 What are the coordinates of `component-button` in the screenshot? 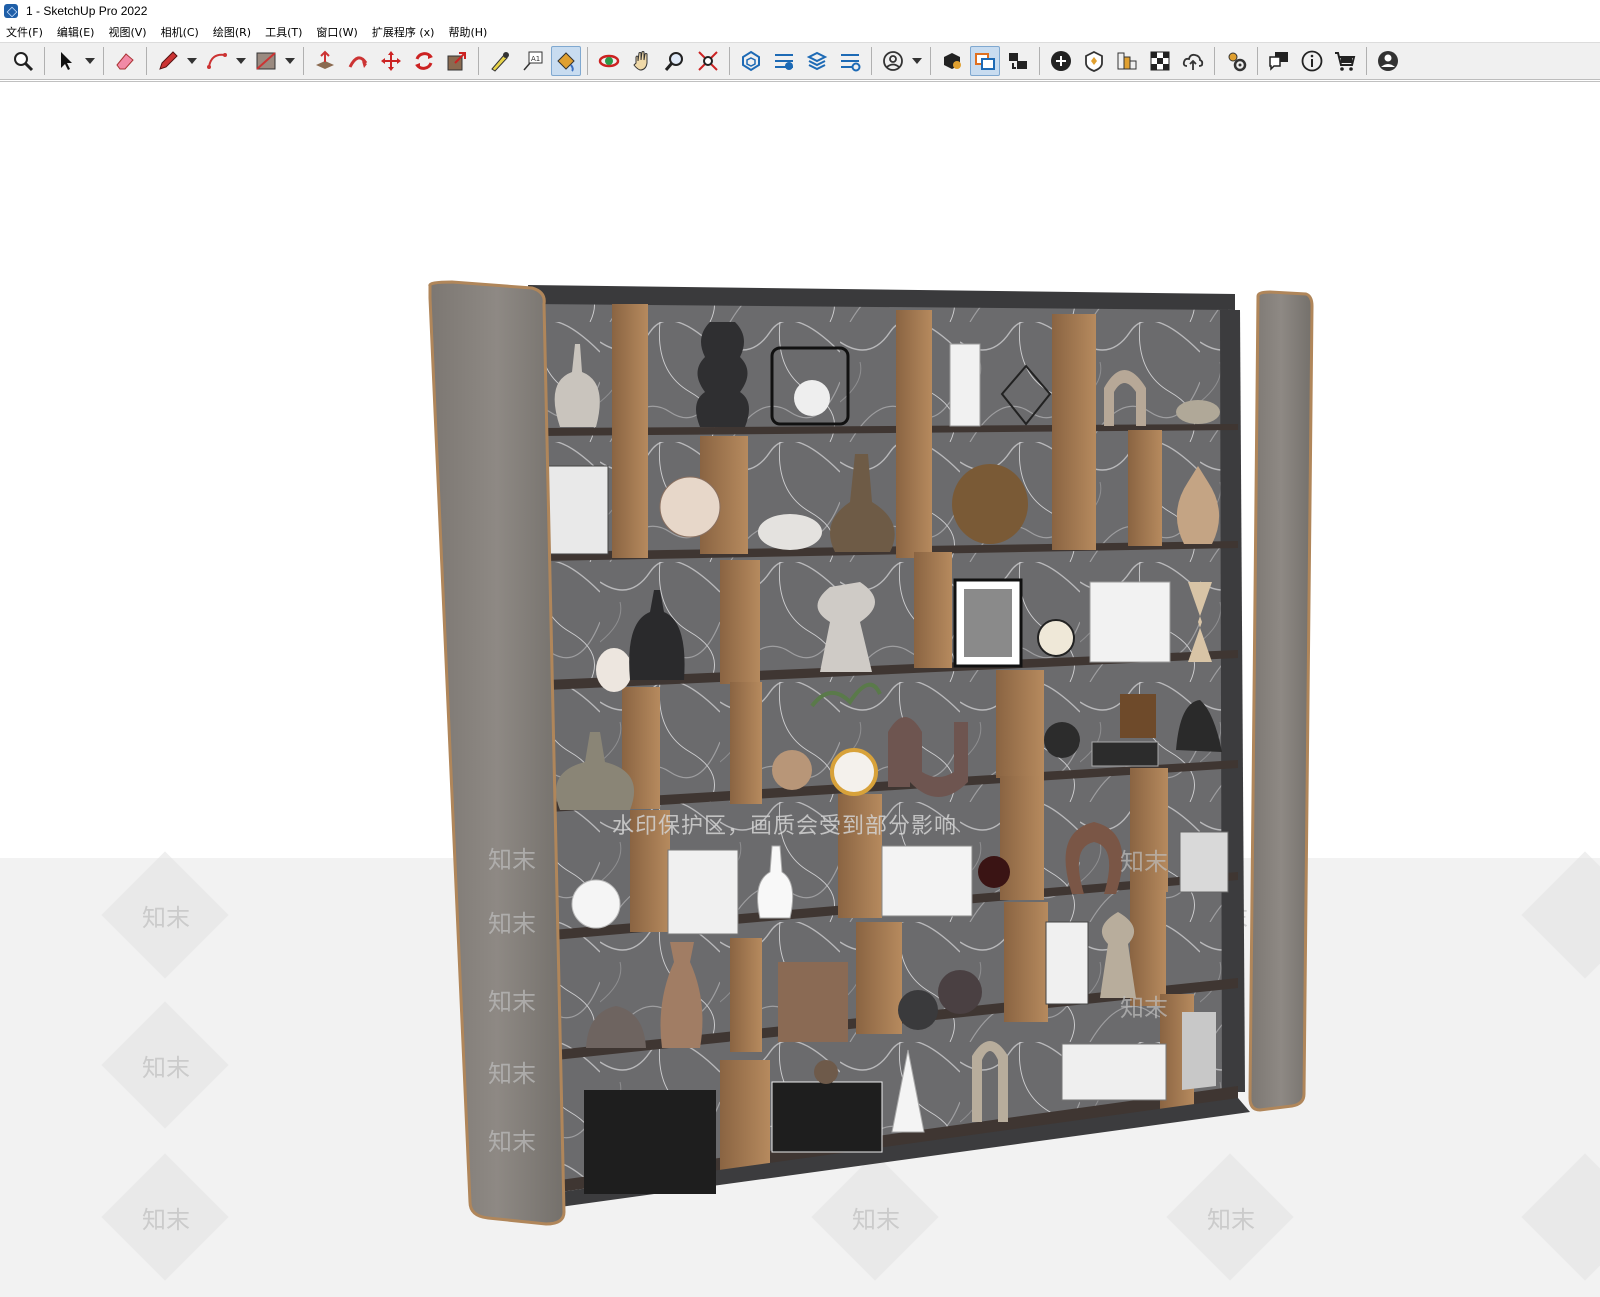 It's located at (952, 61).